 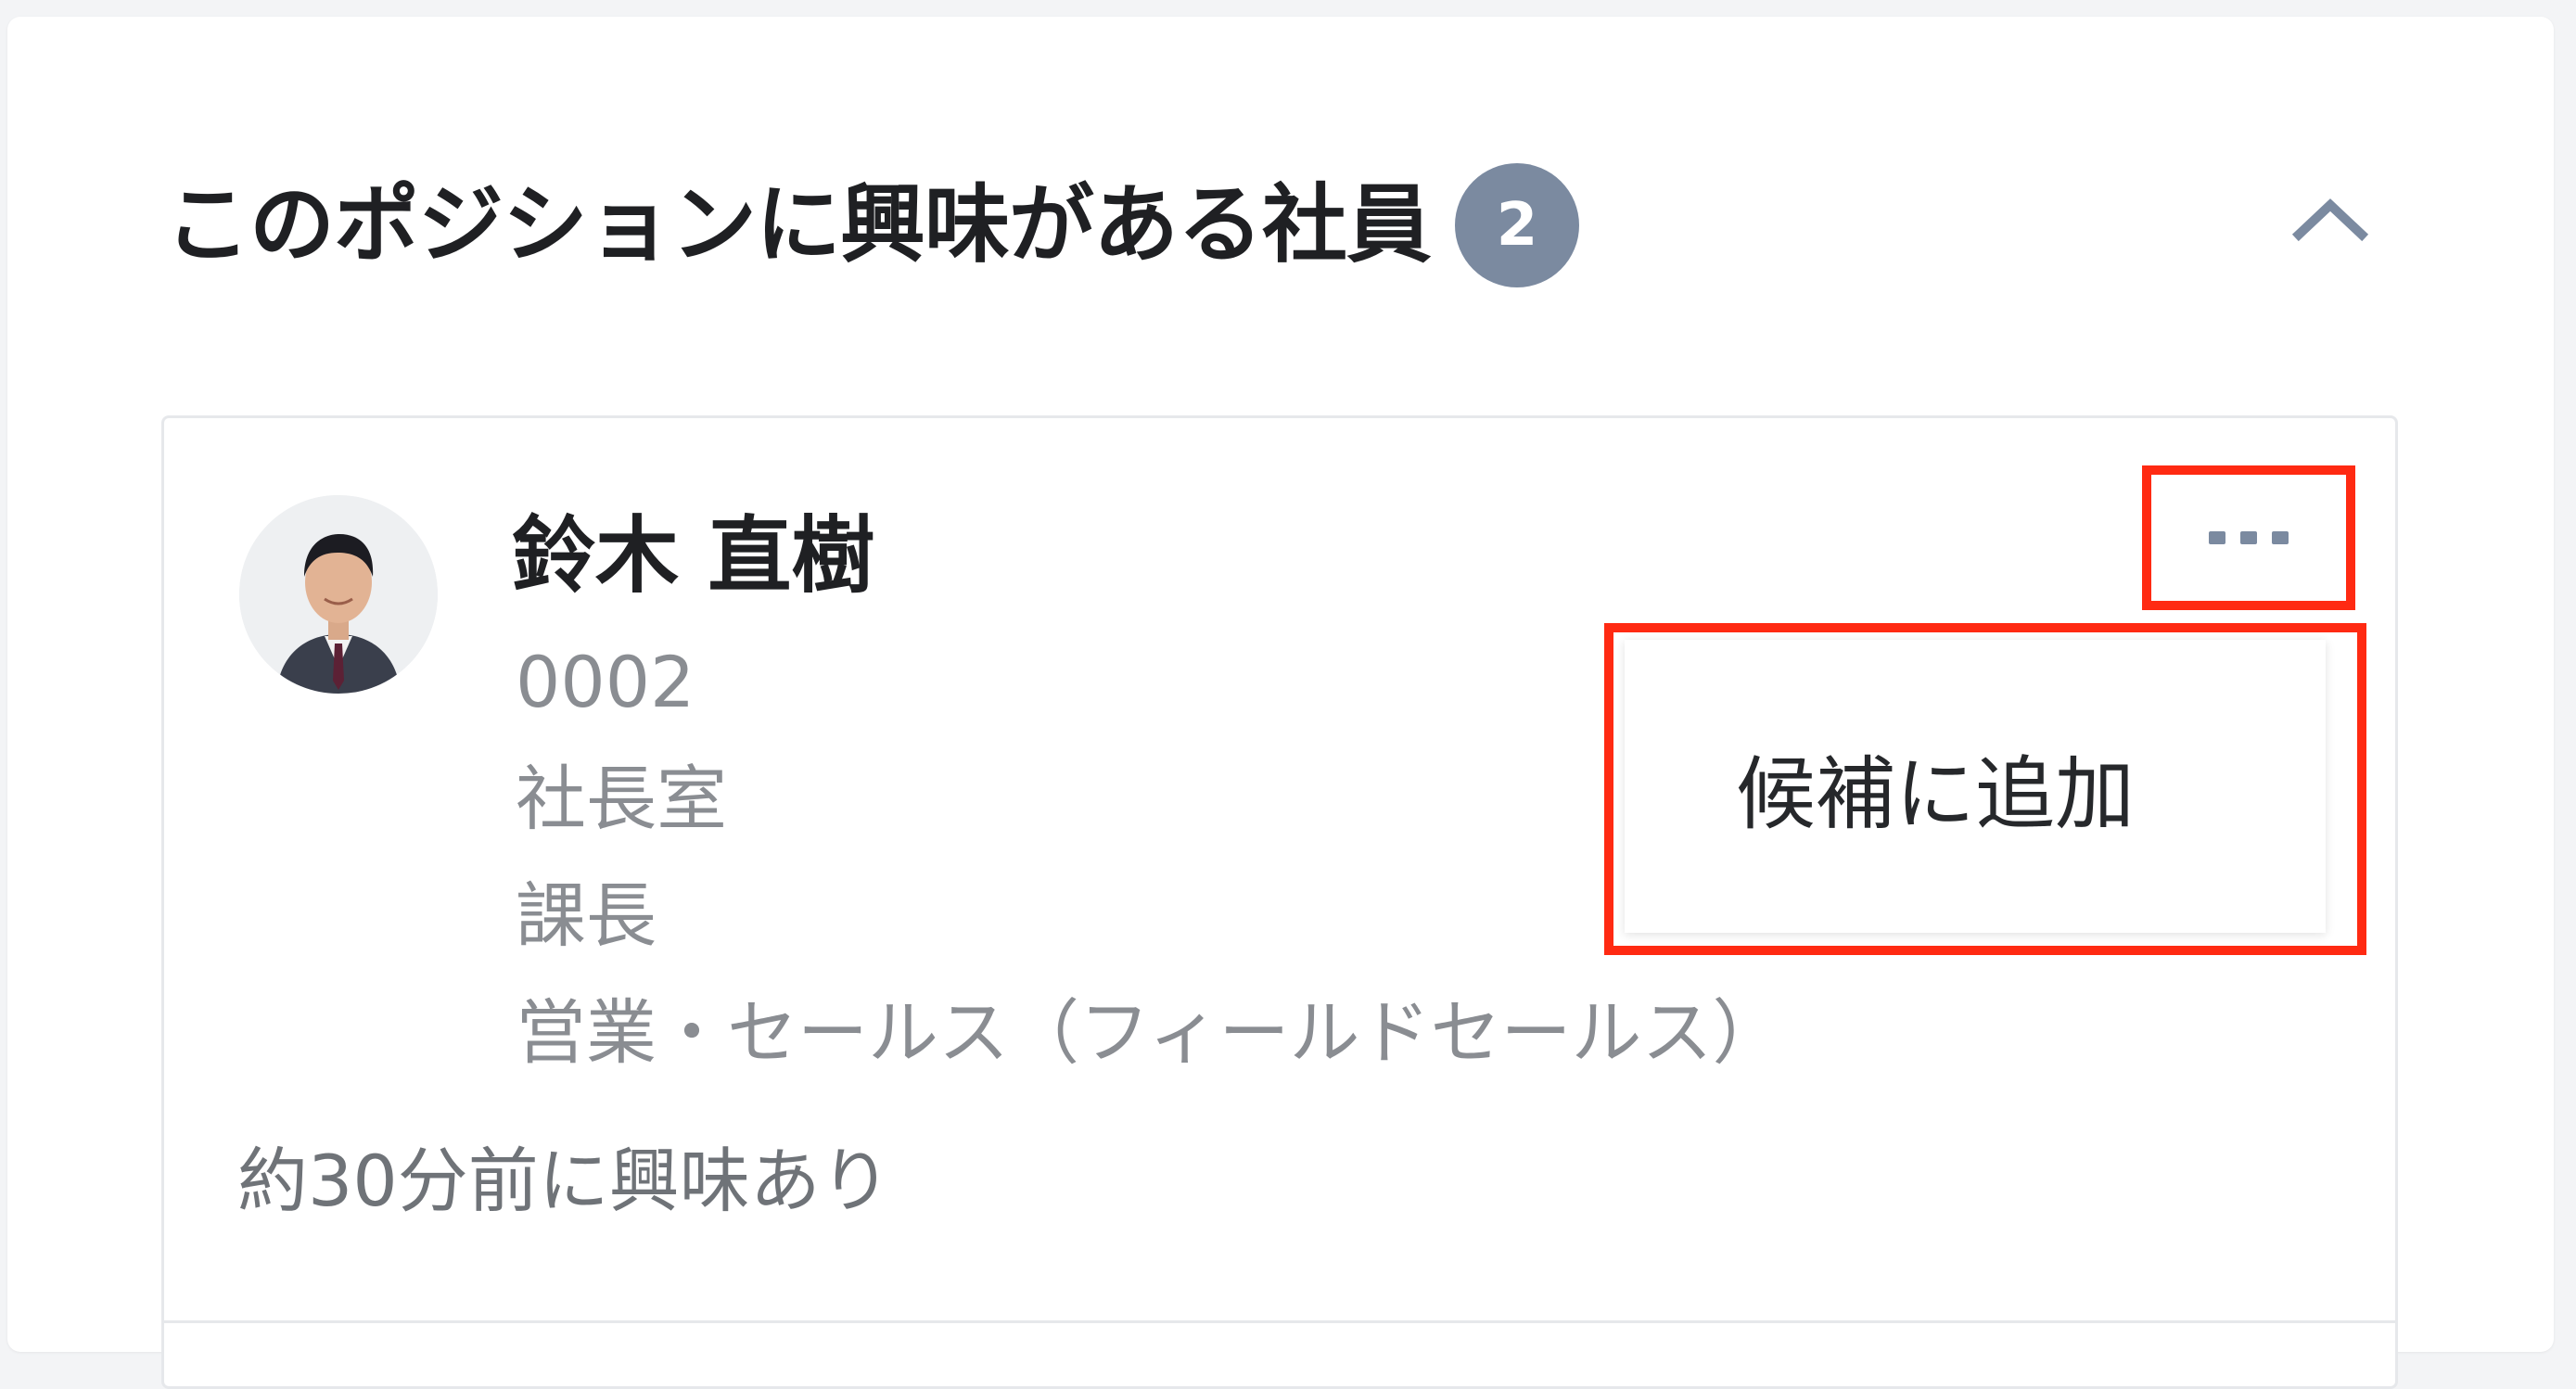 What do you see at coordinates (605, 682) in the screenshot?
I see `employee-id: 0002` at bounding box center [605, 682].